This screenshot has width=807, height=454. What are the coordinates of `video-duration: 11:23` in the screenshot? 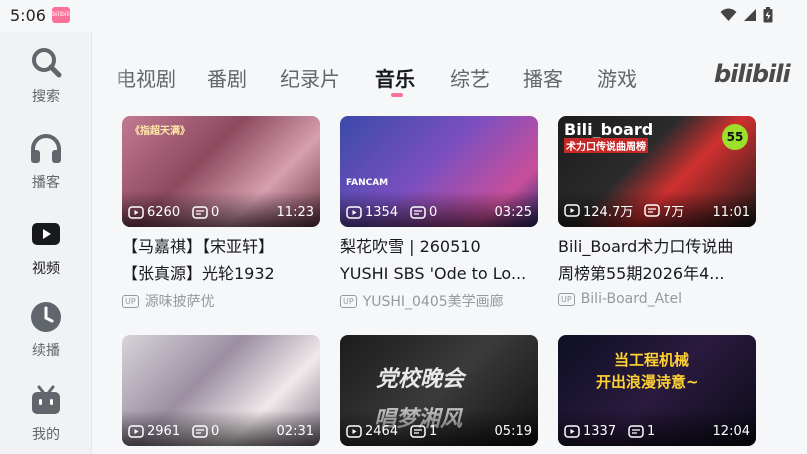 It's located at (295, 212).